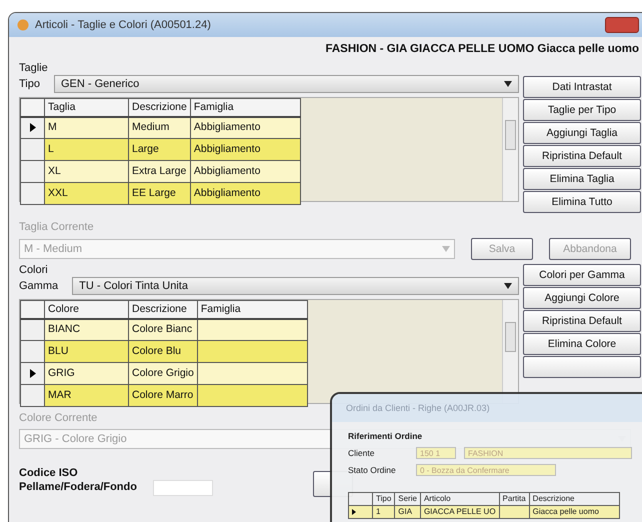  I want to click on table-cell: Giacca pelle uomo, so click(574, 512).